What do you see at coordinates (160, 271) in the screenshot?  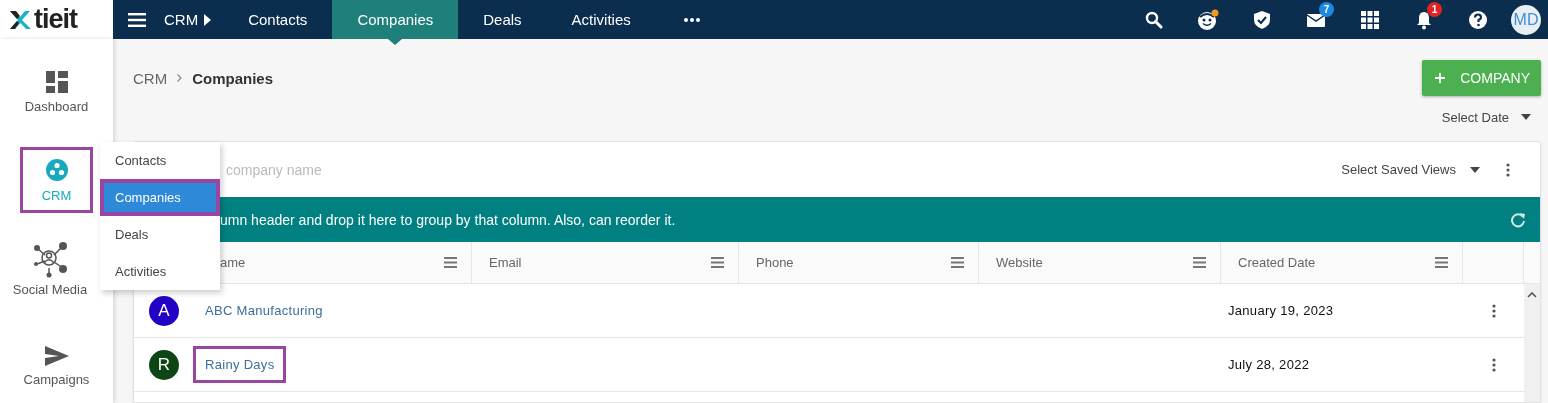 I see `menu-item: Activities` at bounding box center [160, 271].